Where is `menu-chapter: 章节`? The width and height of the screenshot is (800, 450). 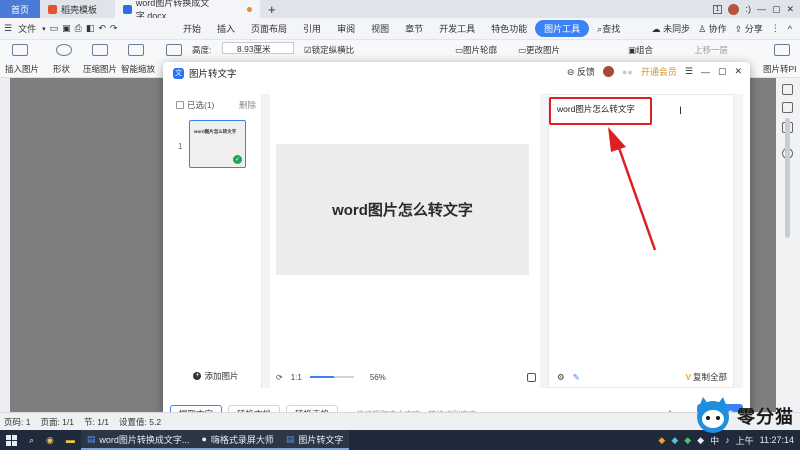
menu-chapter: 章节 is located at coordinates (414, 28).